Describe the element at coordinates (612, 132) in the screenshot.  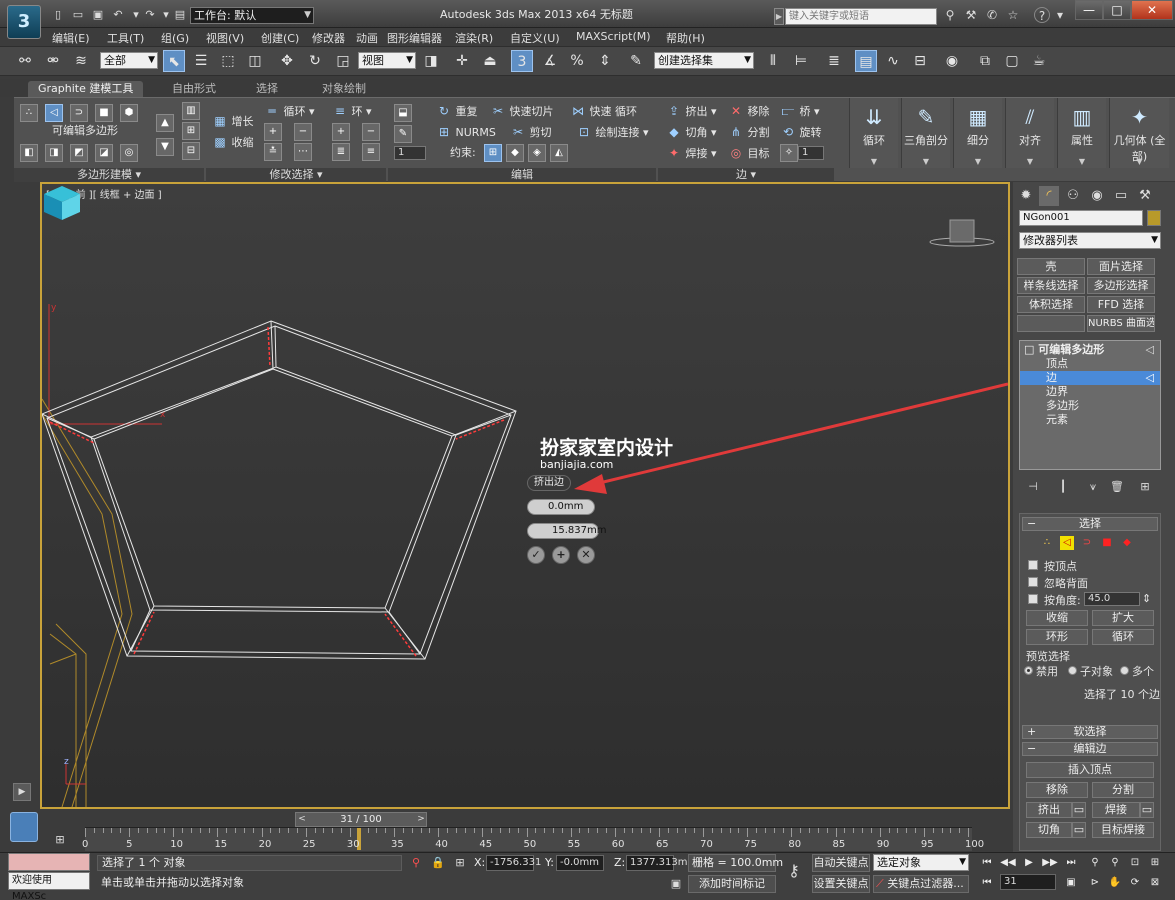
I see `paint-connect-button: ⊡ 绘制连接 ▾` at that location.